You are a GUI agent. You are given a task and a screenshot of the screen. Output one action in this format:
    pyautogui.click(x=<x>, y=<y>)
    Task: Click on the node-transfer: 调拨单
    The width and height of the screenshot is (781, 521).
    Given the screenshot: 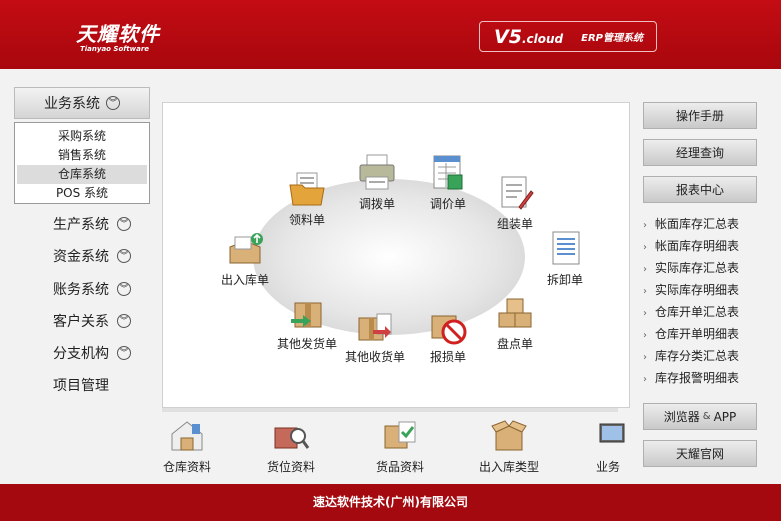 What is the action you would take?
    pyautogui.click(x=377, y=182)
    